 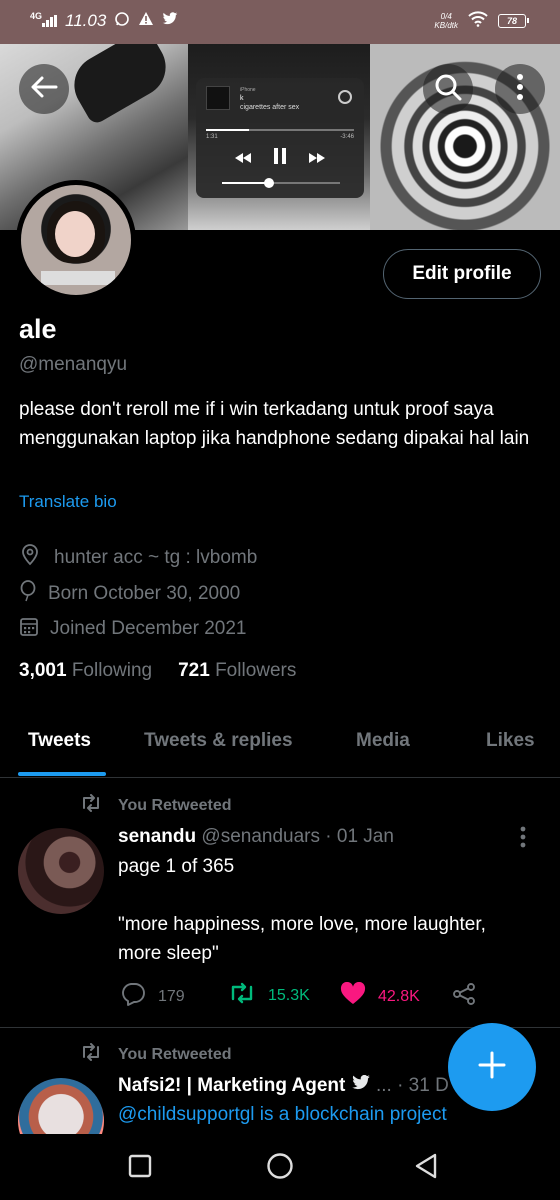 I want to click on reply-count: 179, so click(x=171, y=996).